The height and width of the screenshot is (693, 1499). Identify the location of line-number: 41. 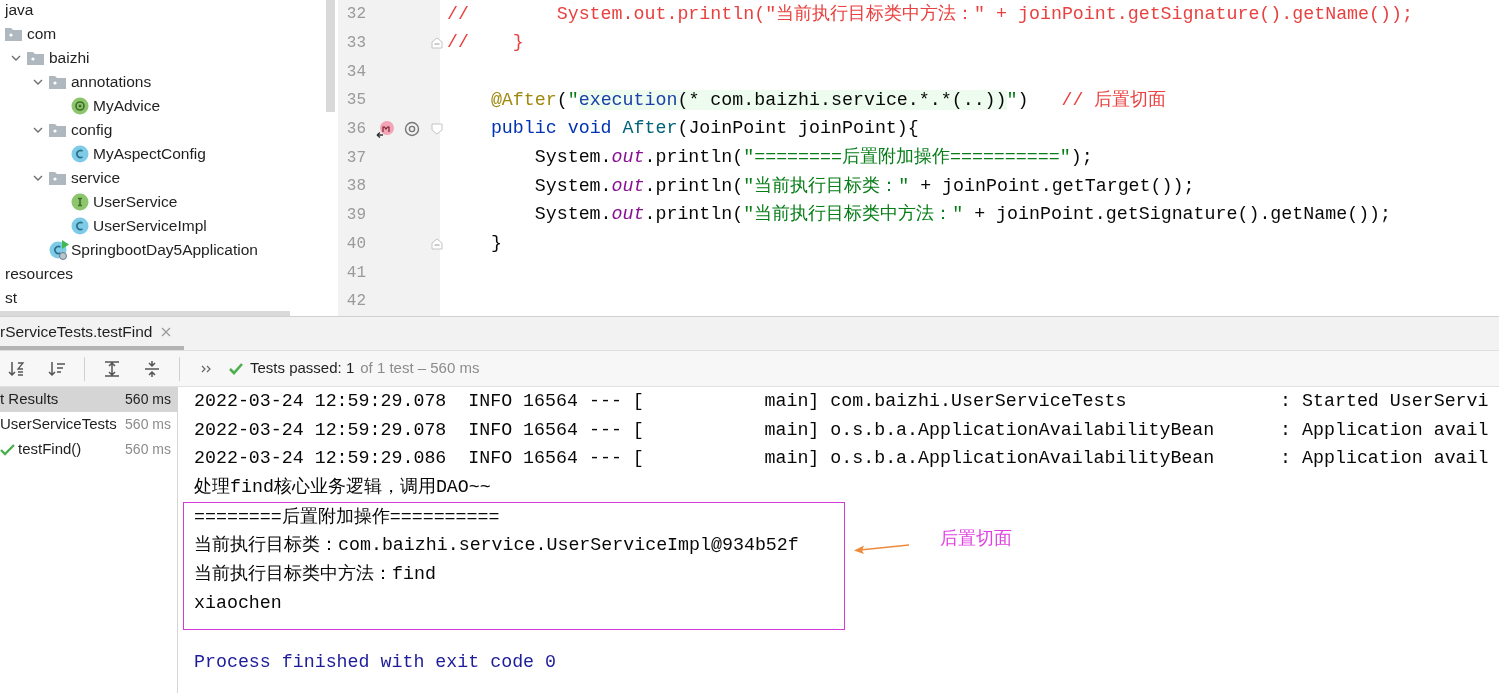
(355, 273).